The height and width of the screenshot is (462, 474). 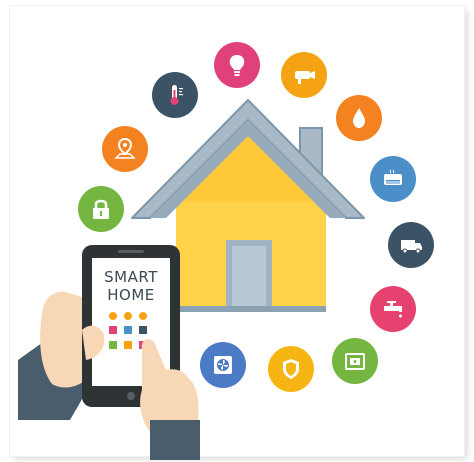 I want to click on phone-text-smart: SMART, so click(x=131, y=277).